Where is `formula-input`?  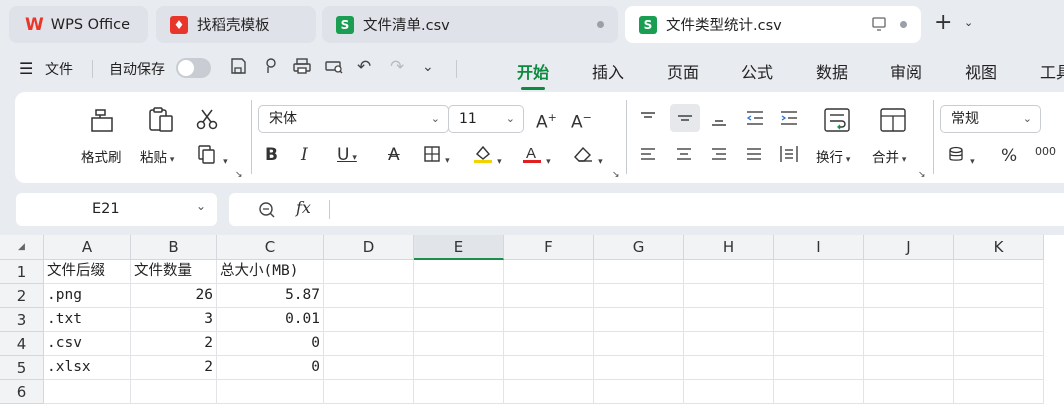
formula-input is located at coordinates (689, 210).